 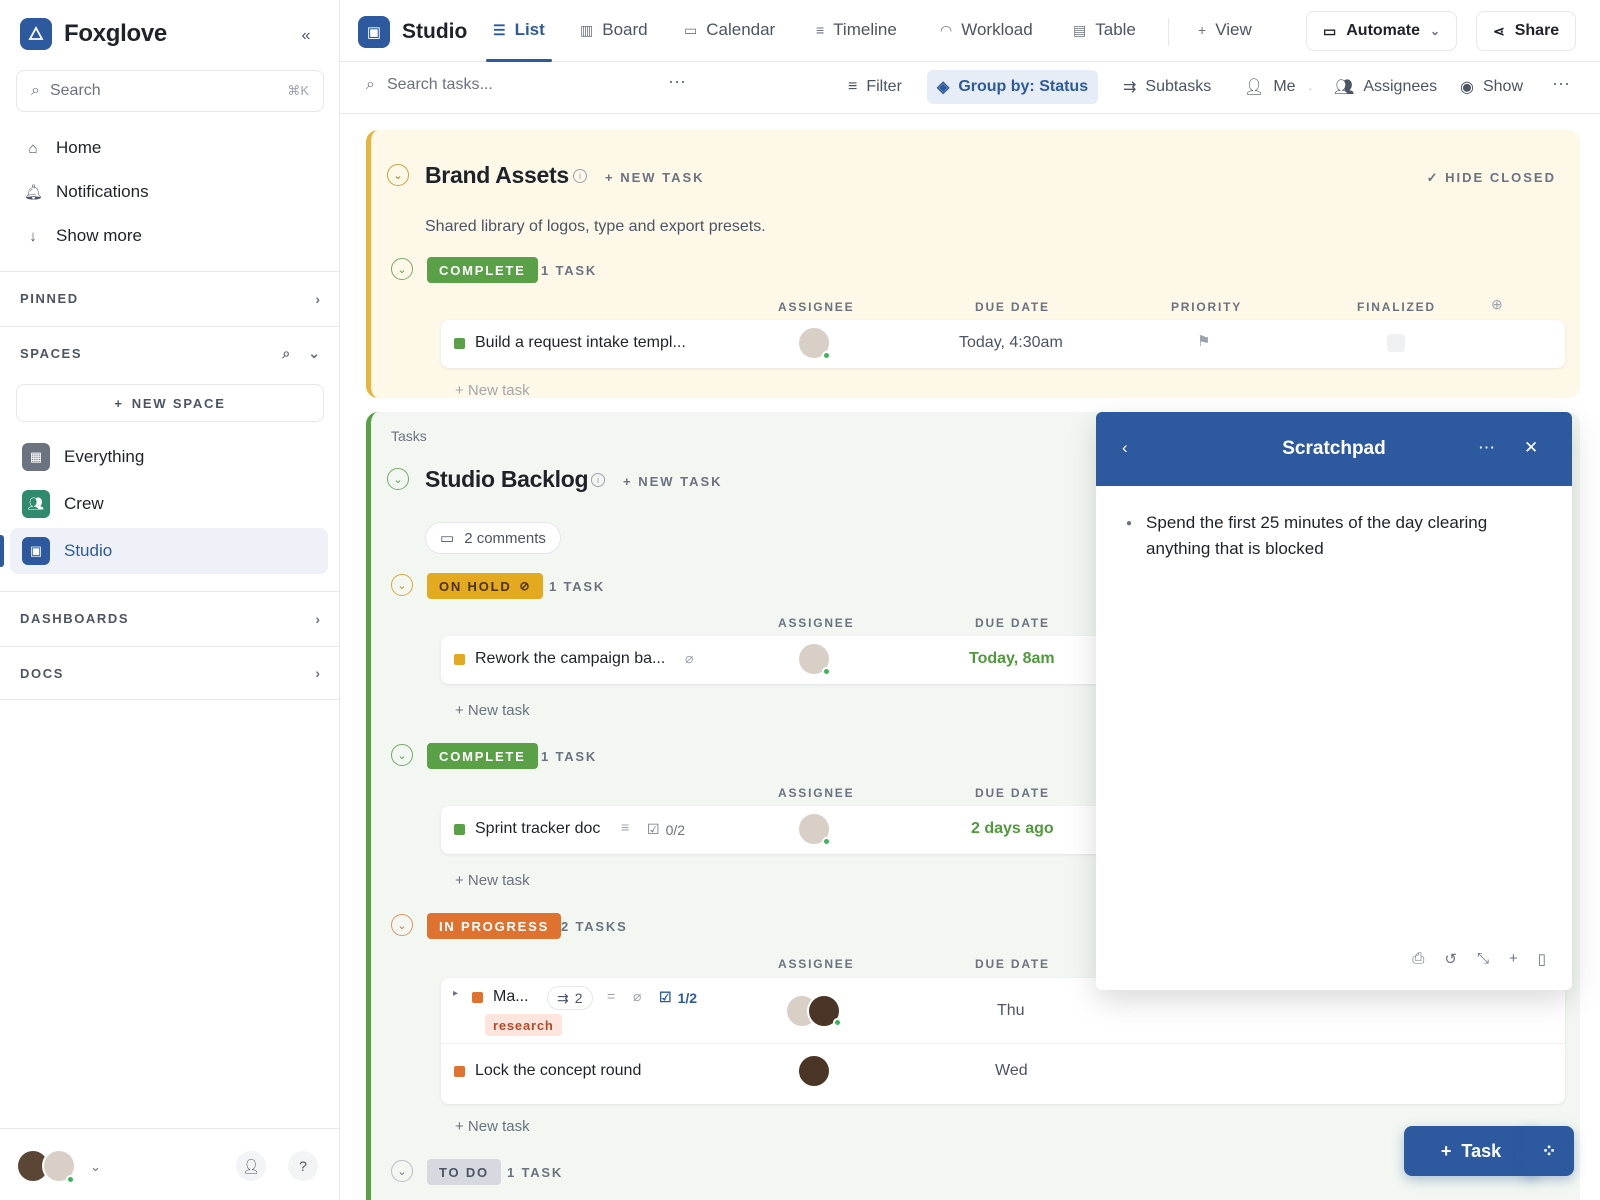 What do you see at coordinates (1206, 307) in the screenshot?
I see `column-header-priority: PRIORITY` at bounding box center [1206, 307].